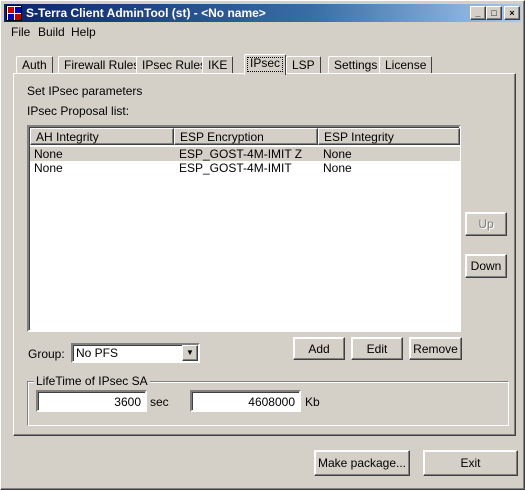 The width and height of the screenshot is (525, 490). What do you see at coordinates (85, 91) in the screenshot?
I see `panel-heading: Set IPsec parameters` at bounding box center [85, 91].